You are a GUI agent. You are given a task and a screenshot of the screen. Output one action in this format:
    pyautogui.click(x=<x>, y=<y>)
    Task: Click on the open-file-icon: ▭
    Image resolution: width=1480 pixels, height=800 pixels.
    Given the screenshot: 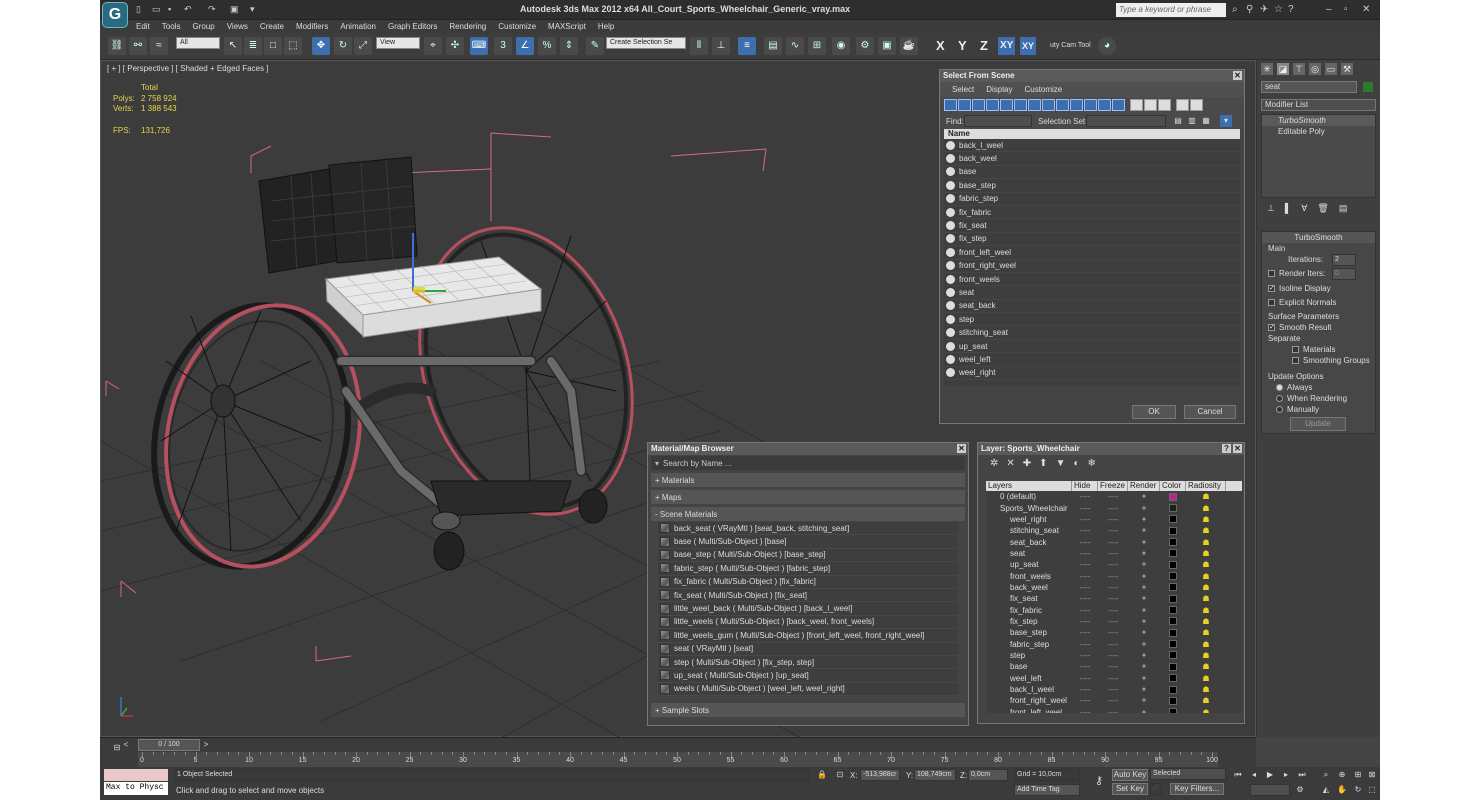 What is the action you would take?
    pyautogui.click(x=157, y=9)
    